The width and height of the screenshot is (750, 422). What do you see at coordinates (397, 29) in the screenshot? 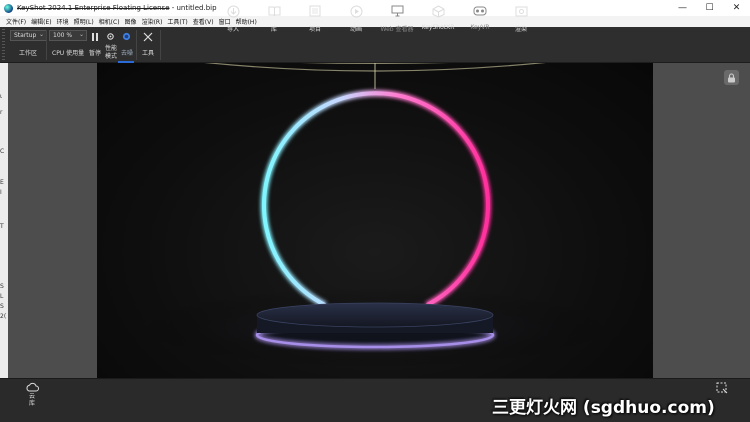
I see `web-viewer-label: Web 查看器` at bounding box center [397, 29].